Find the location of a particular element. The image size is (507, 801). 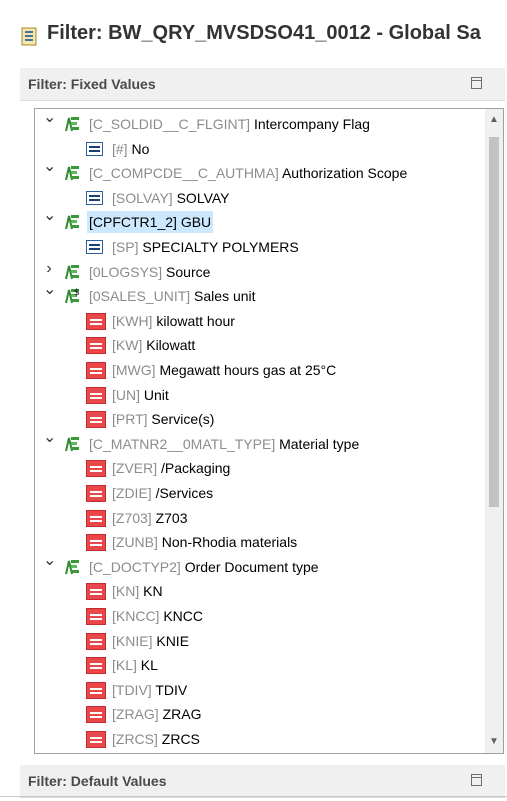

tree-node-filter-value: [#] No is located at coordinates (260, 150).